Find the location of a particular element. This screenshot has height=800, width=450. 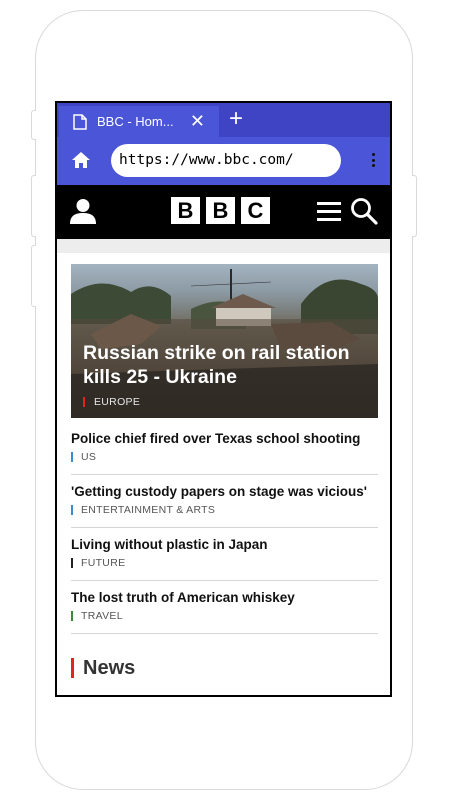

logo-letter: C is located at coordinates (255, 210).